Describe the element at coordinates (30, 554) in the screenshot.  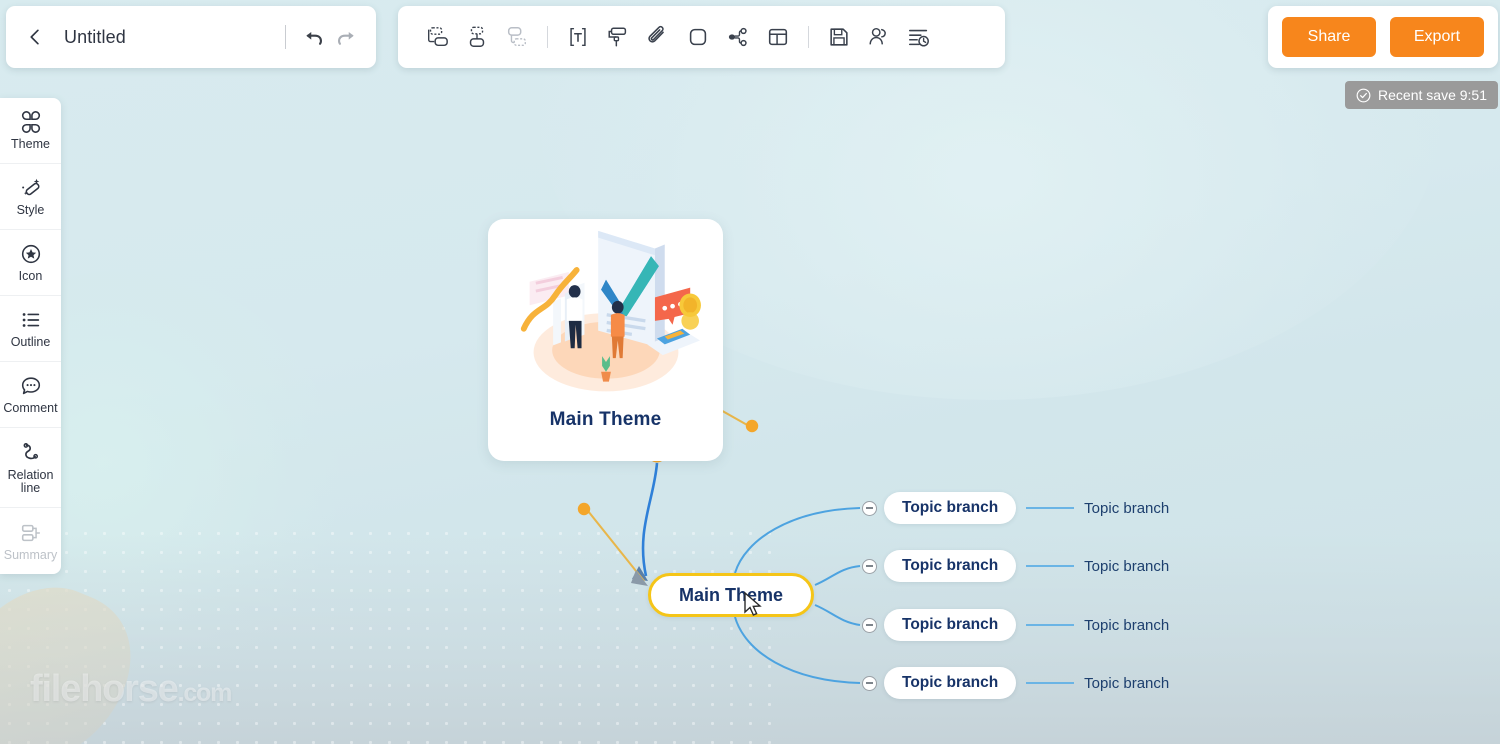
I see `sidebar-item-label: Summary` at that location.